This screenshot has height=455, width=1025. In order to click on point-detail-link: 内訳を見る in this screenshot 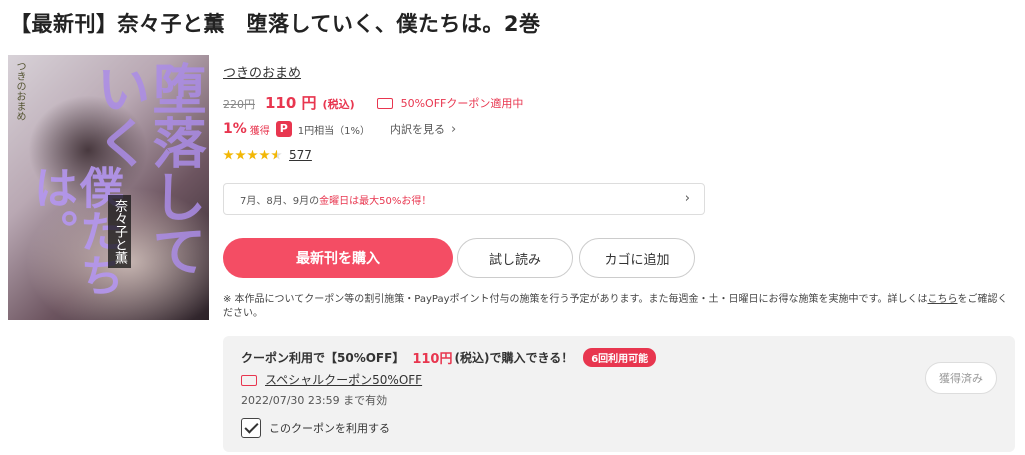, I will do `click(417, 129)`.